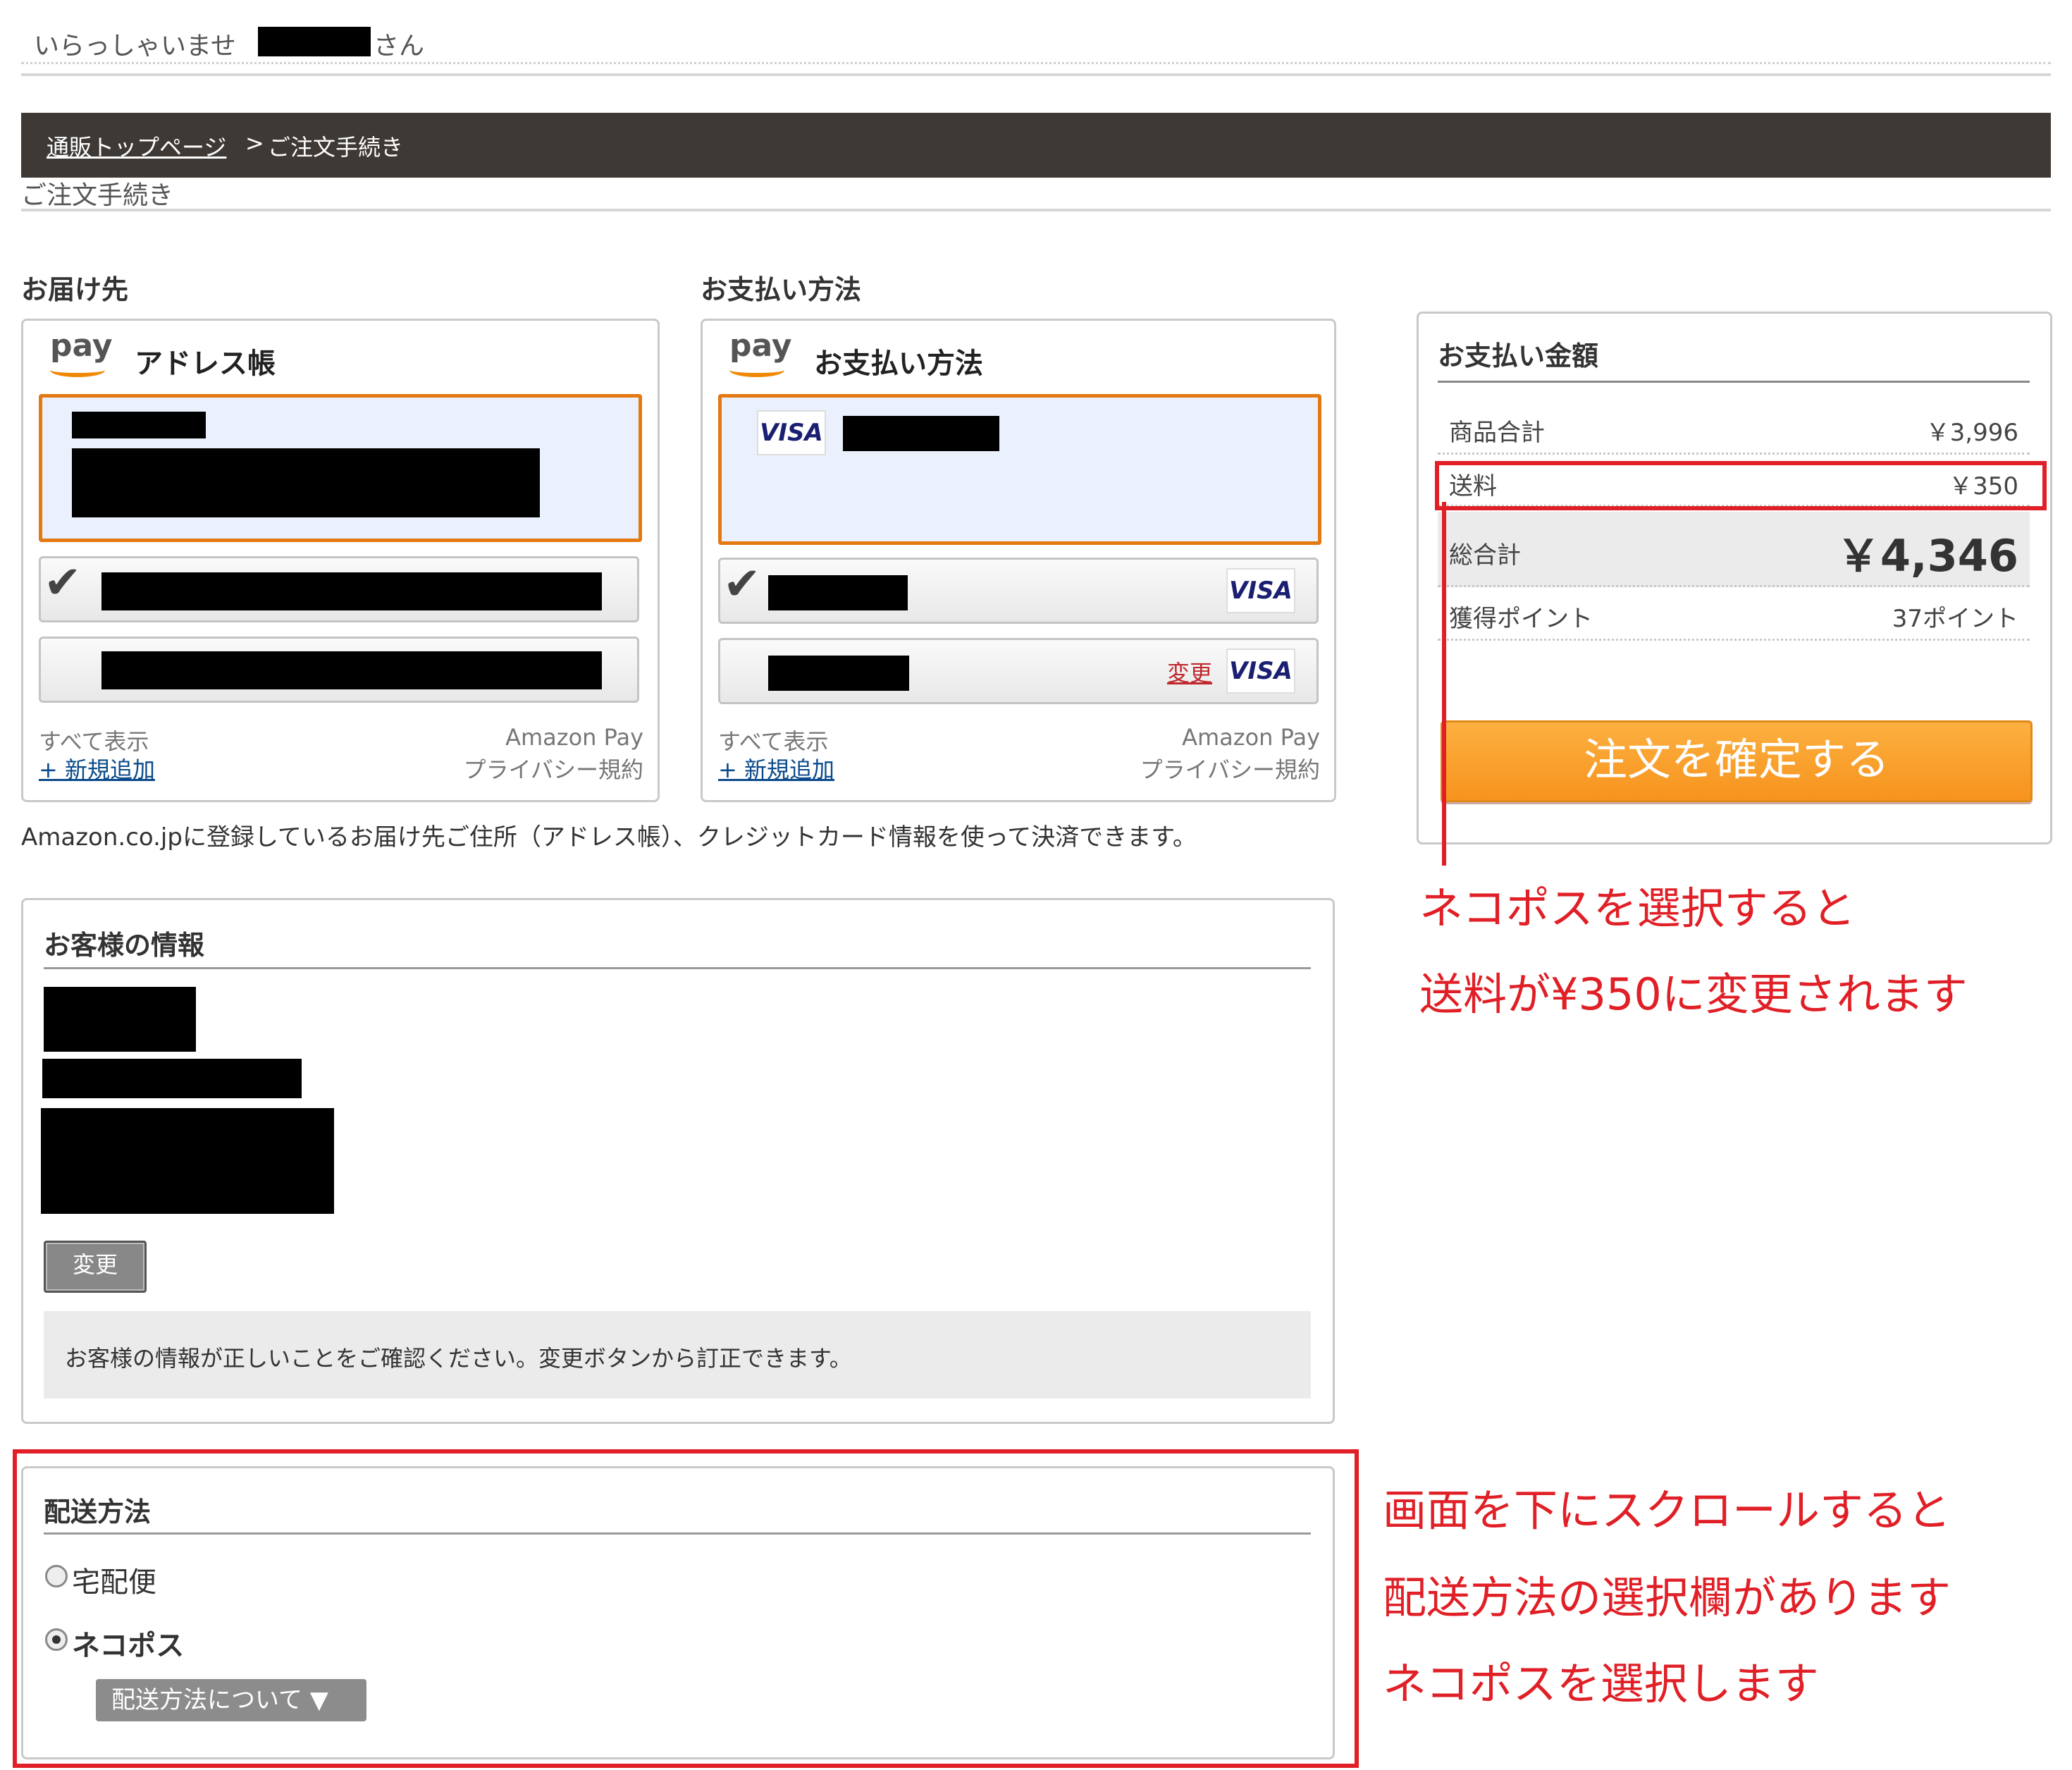  I want to click on total-label: 総合計, so click(1485, 555).